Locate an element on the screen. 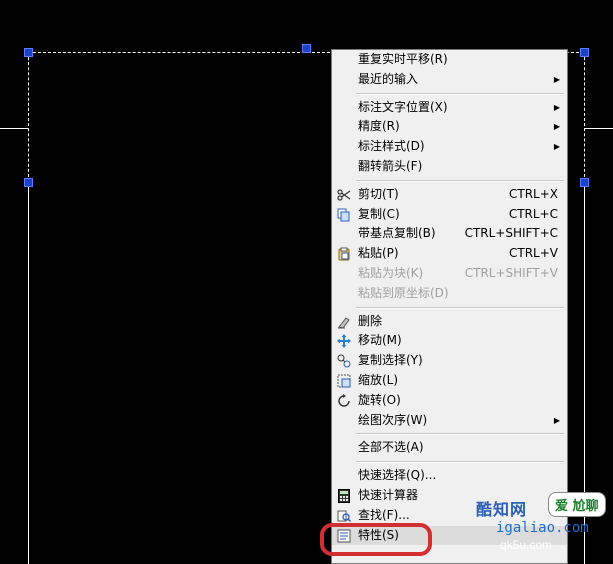 The image size is (613, 564). menu-item-label: 缩放(L) is located at coordinates (378, 379).